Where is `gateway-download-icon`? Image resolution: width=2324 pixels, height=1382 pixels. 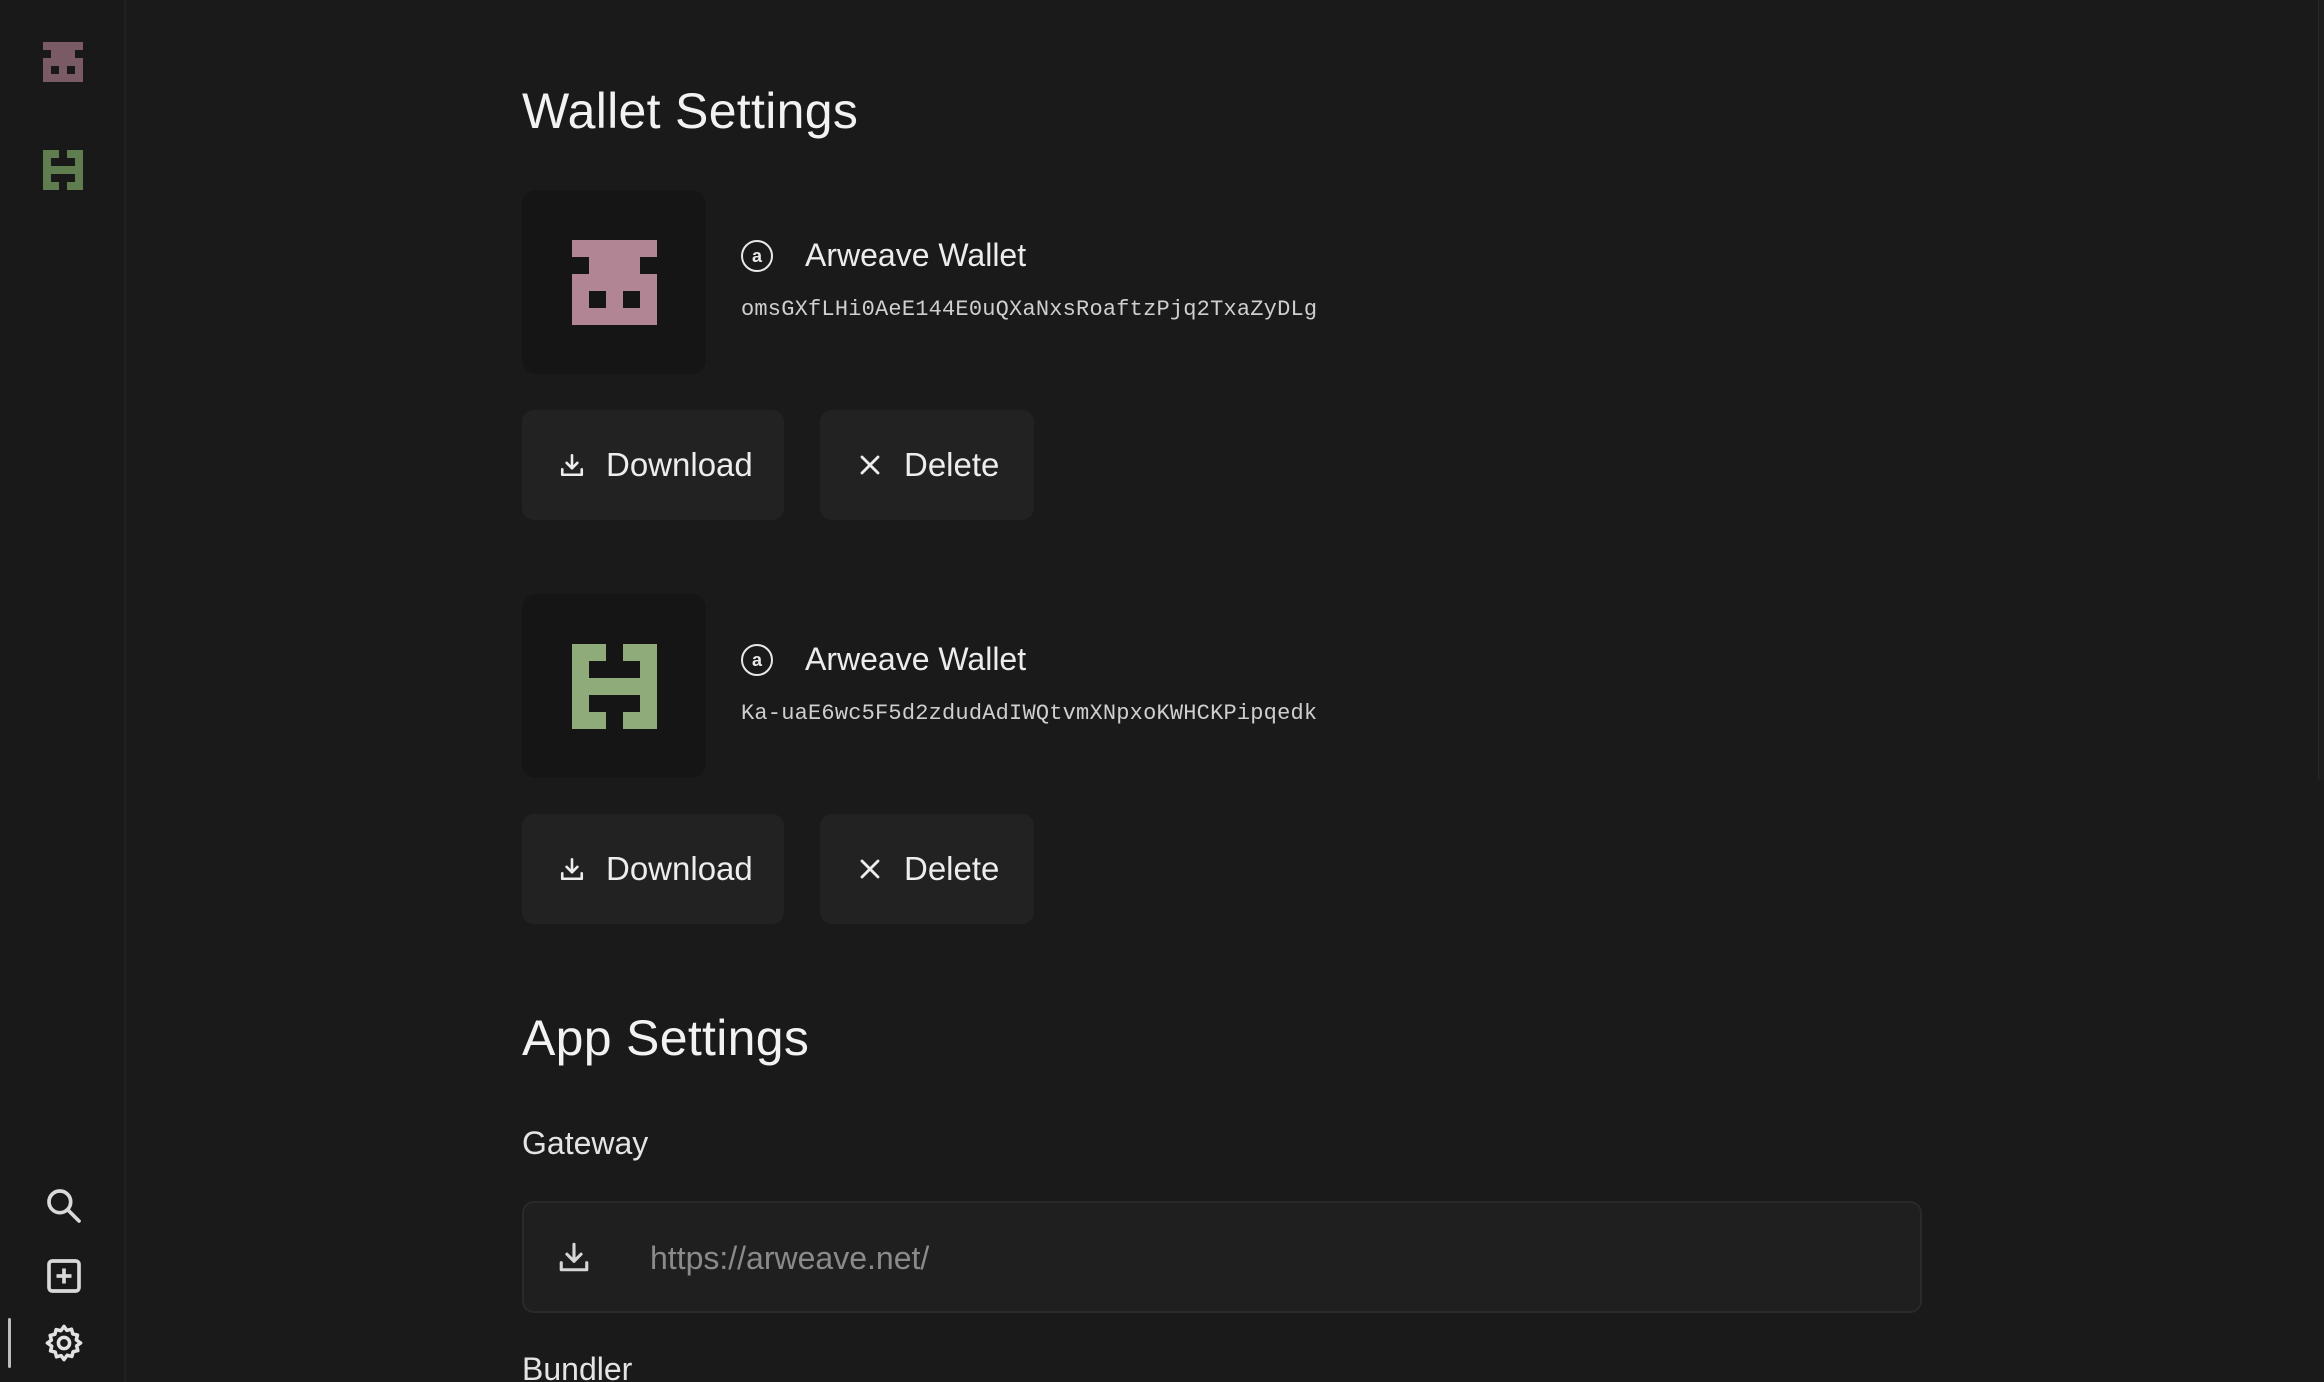 gateway-download-icon is located at coordinates (574, 1257).